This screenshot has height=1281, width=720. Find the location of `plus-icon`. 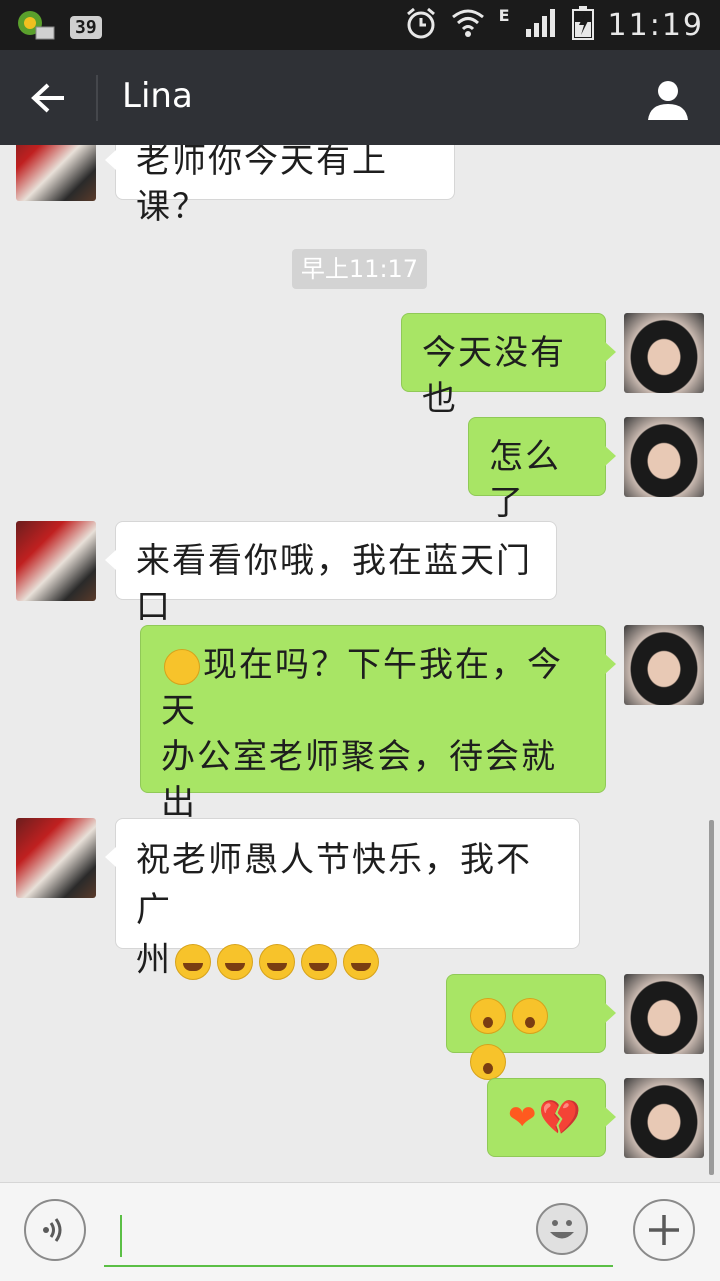

plus-icon is located at coordinates (664, 1230).